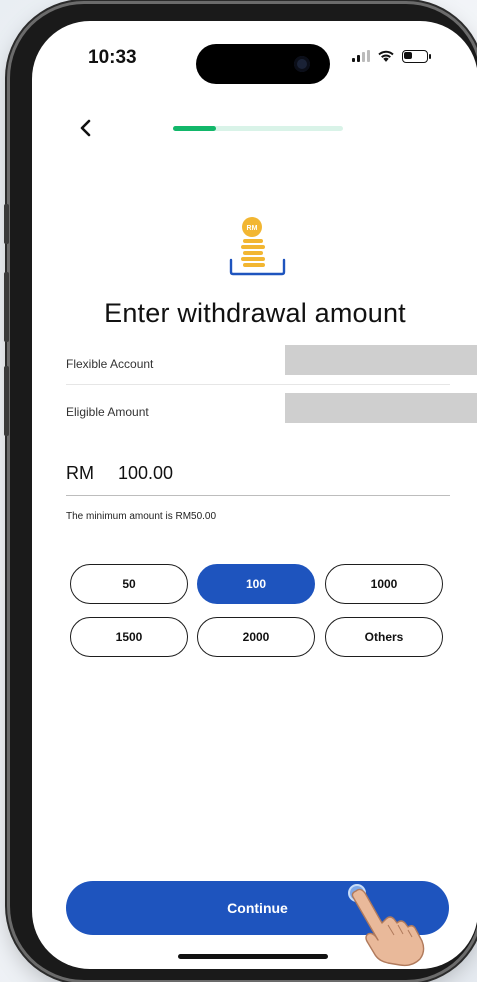  Describe the element at coordinates (361, 56) in the screenshot. I see `signal-icon` at that location.